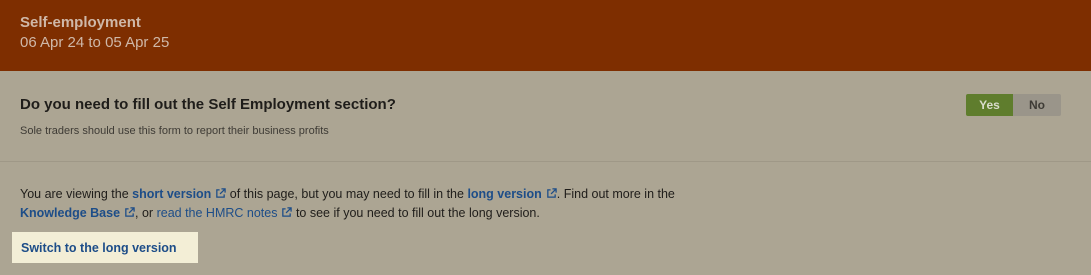 This screenshot has width=1091, height=275. Describe the element at coordinates (76, 194) in the screenshot. I see `info-text-1: You are viewing the` at that location.